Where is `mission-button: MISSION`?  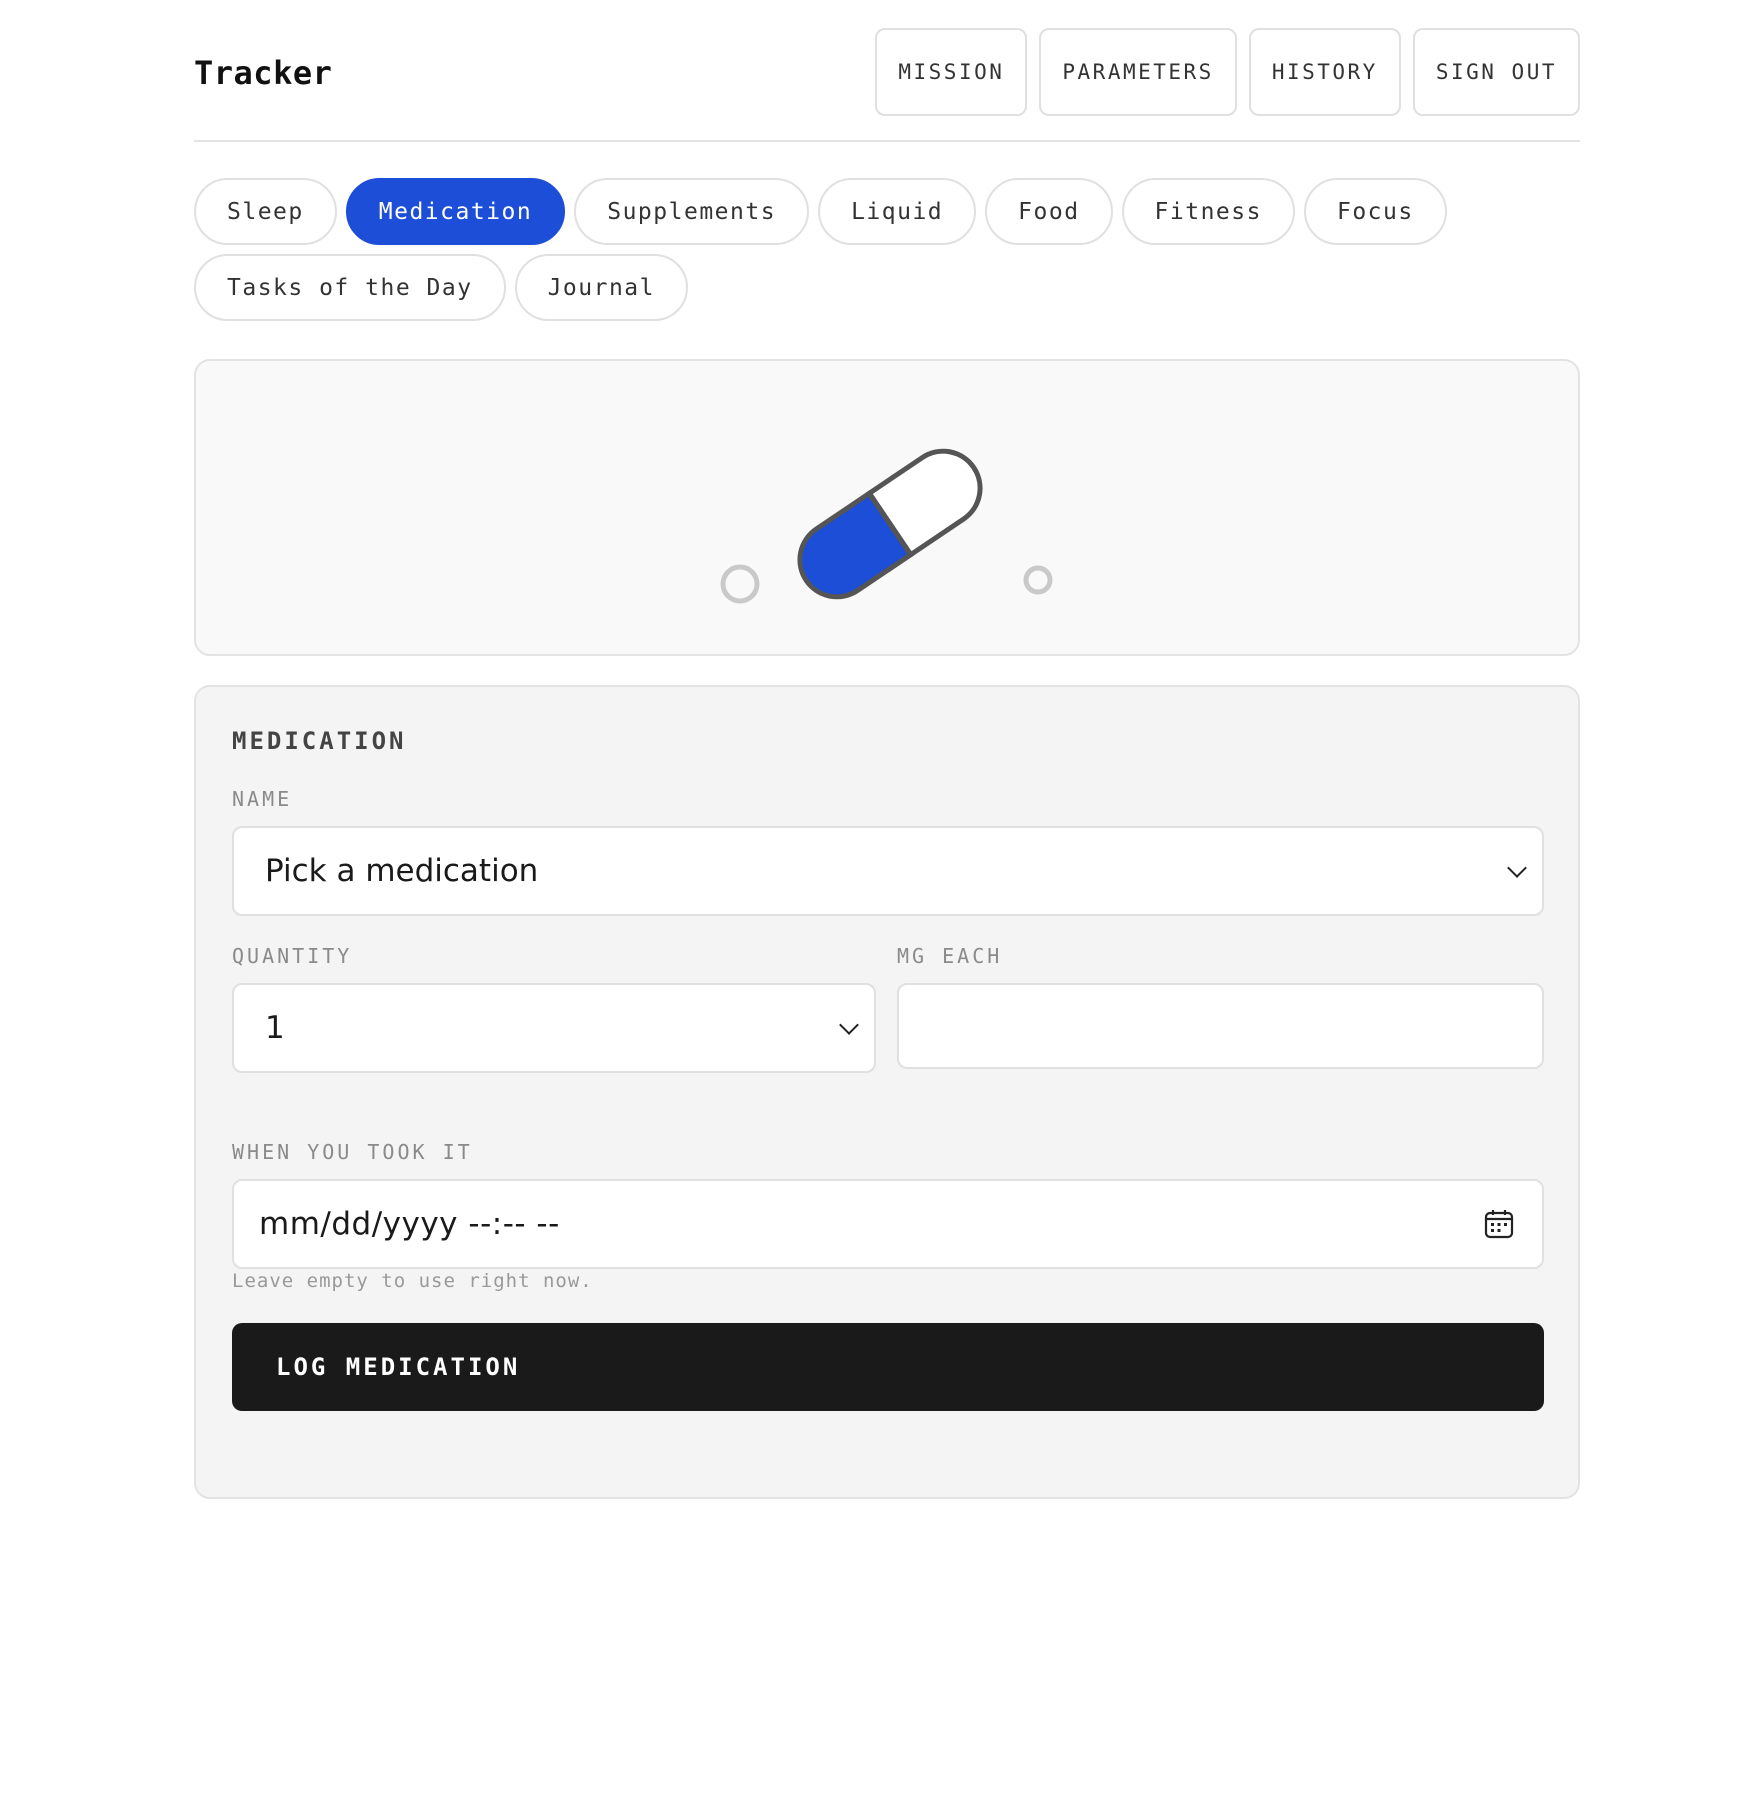 mission-button: MISSION is located at coordinates (951, 72).